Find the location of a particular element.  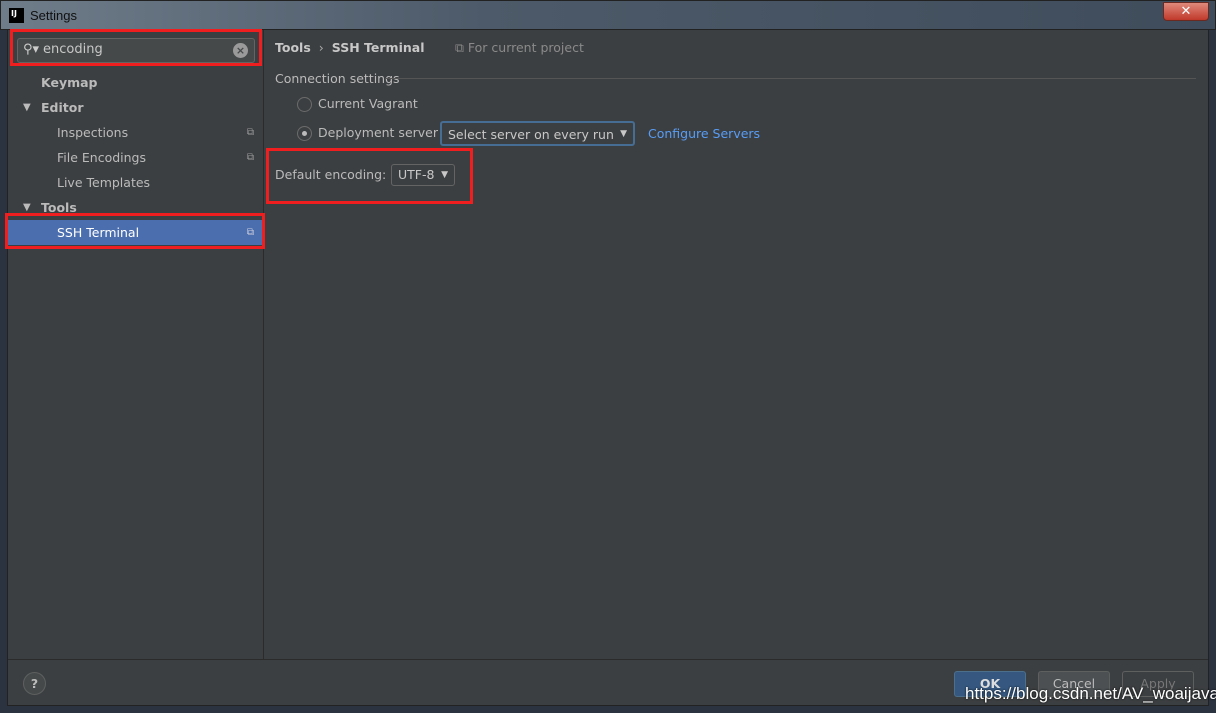

breadcrumb: Tools › SSH Terminal is located at coordinates (349, 47).